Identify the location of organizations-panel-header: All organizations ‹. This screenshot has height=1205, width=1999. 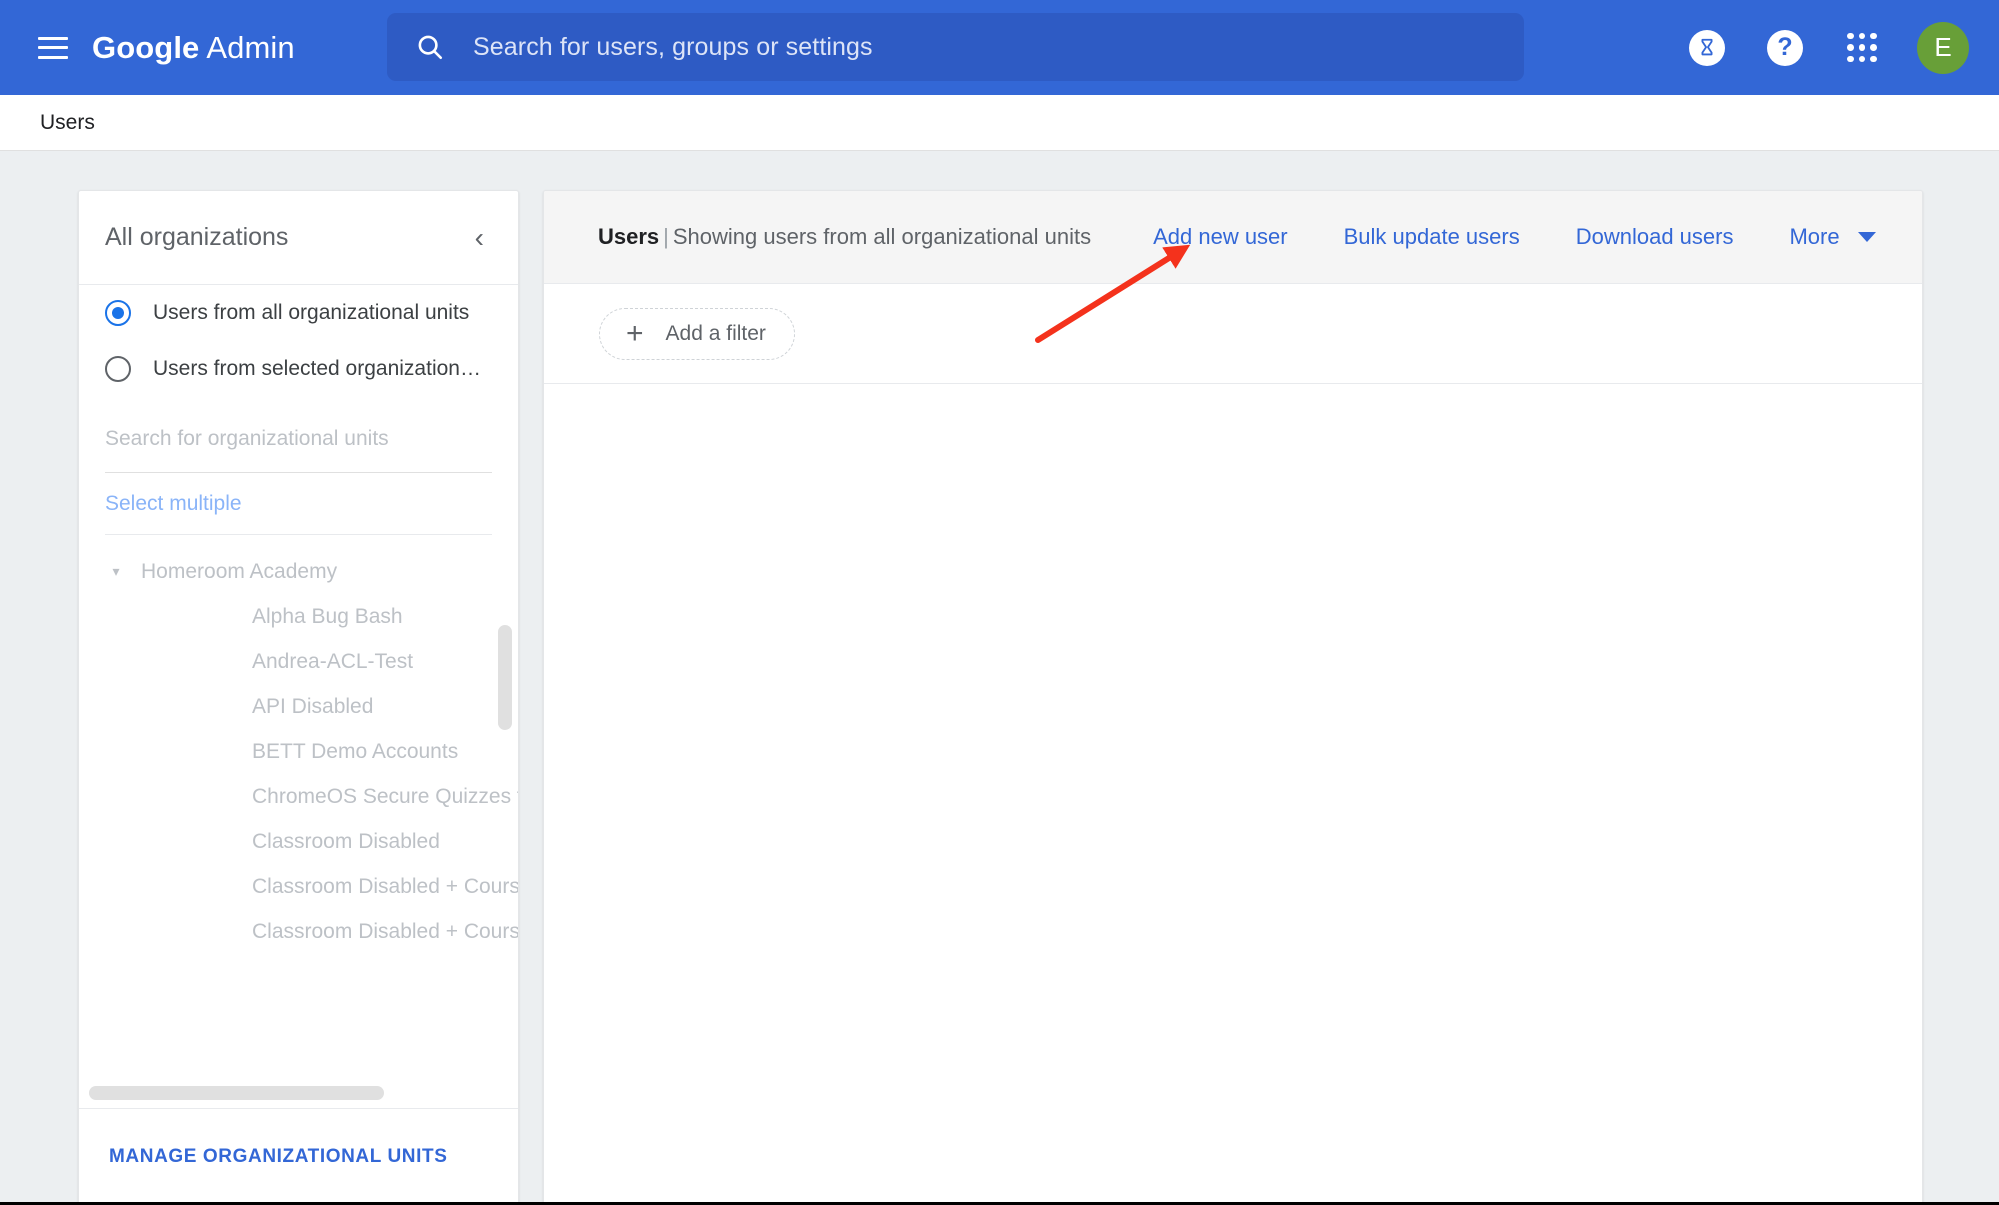
(298, 238).